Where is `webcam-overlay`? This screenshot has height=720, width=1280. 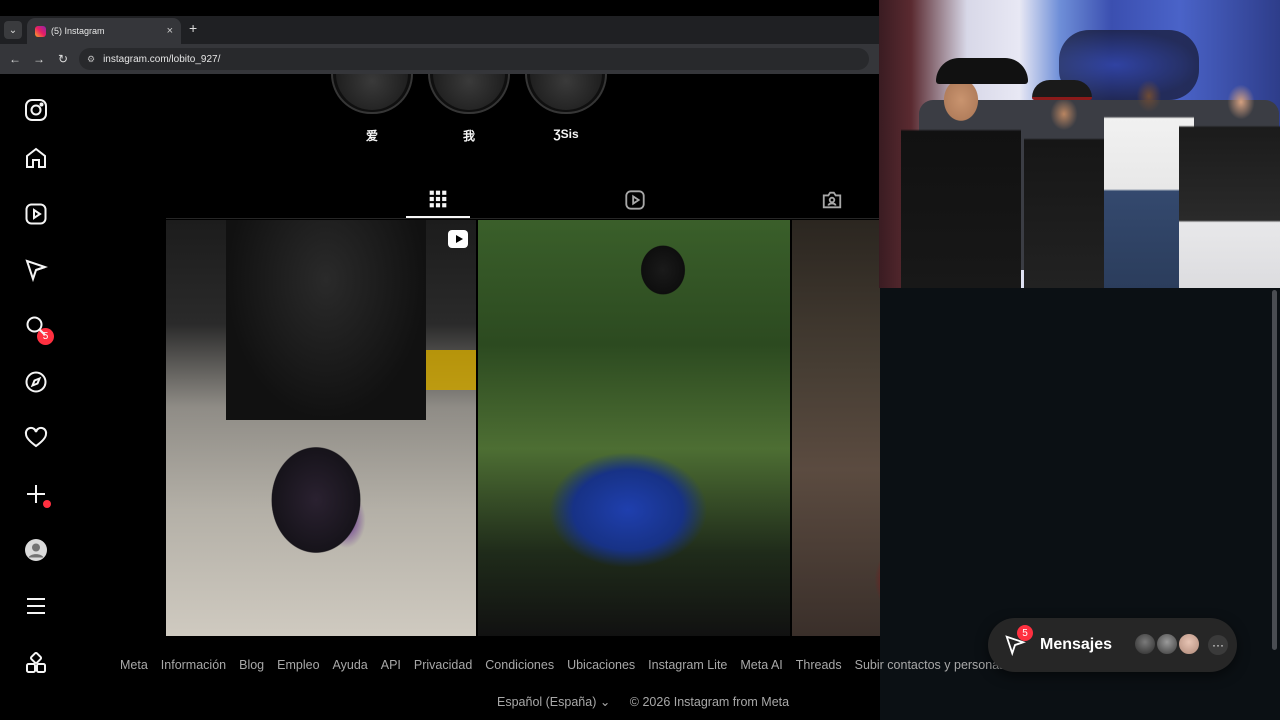
webcam-overlay is located at coordinates (1079, 144).